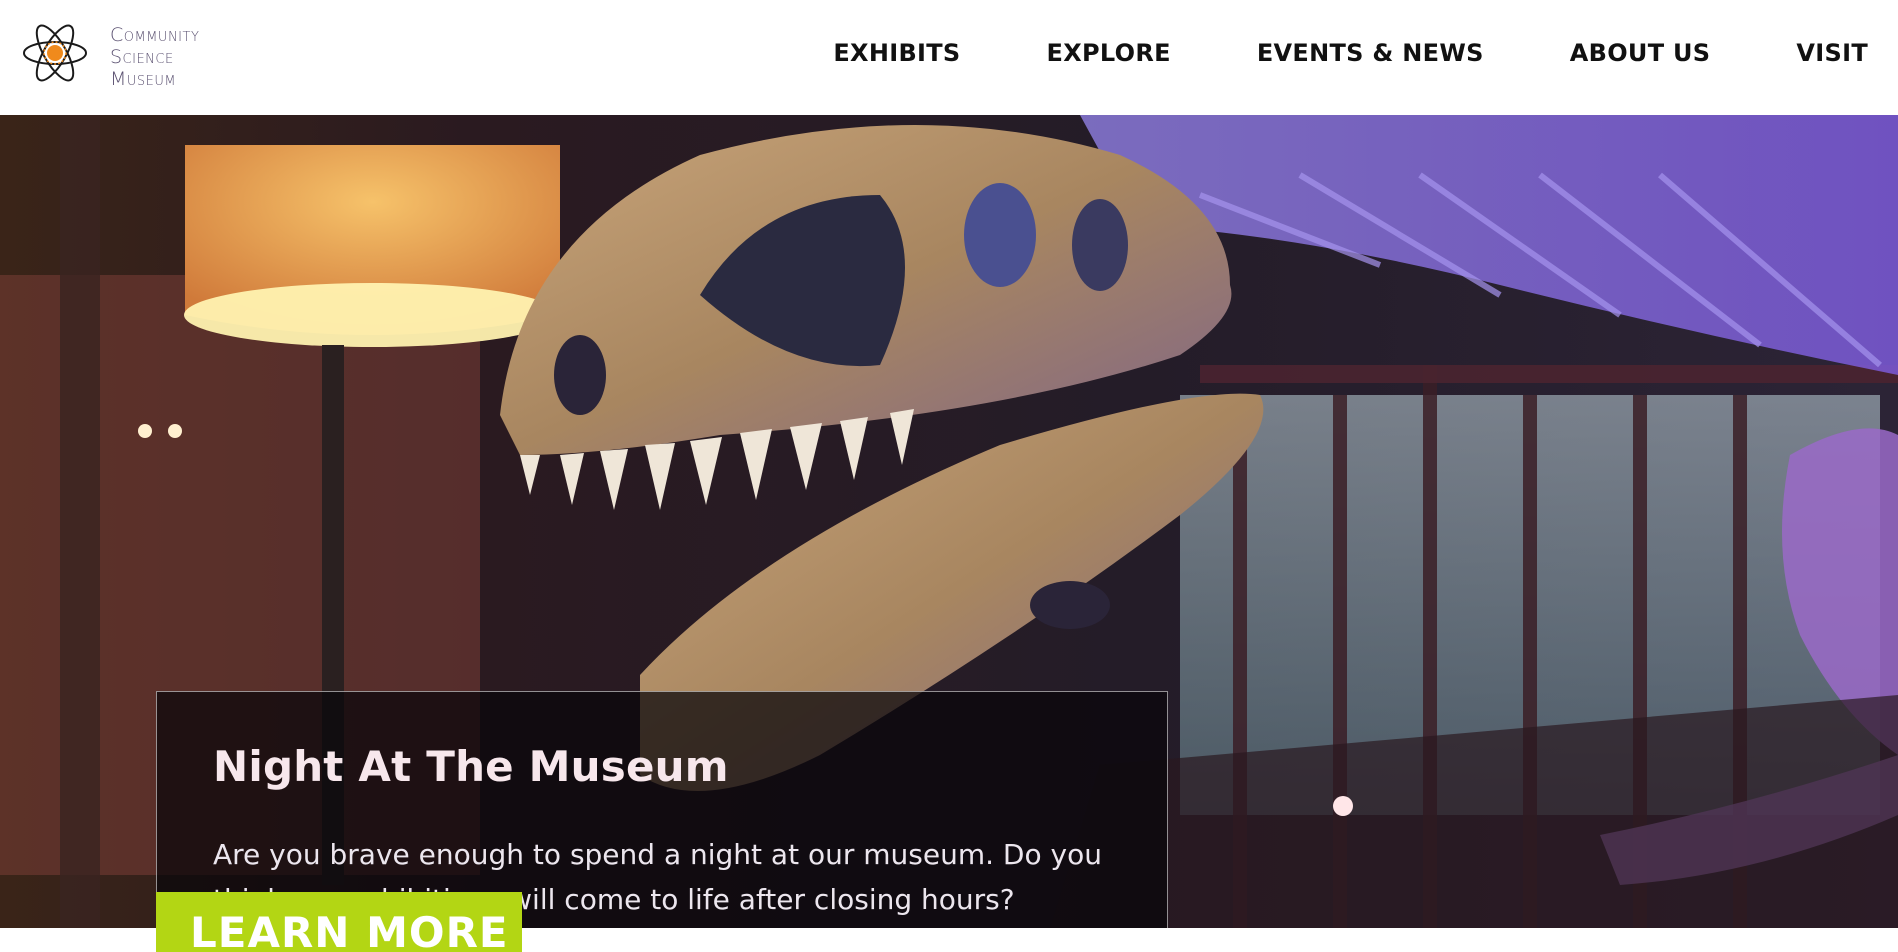  Describe the element at coordinates (143, 79) in the screenshot. I see `logo-line-3: Museum` at that location.